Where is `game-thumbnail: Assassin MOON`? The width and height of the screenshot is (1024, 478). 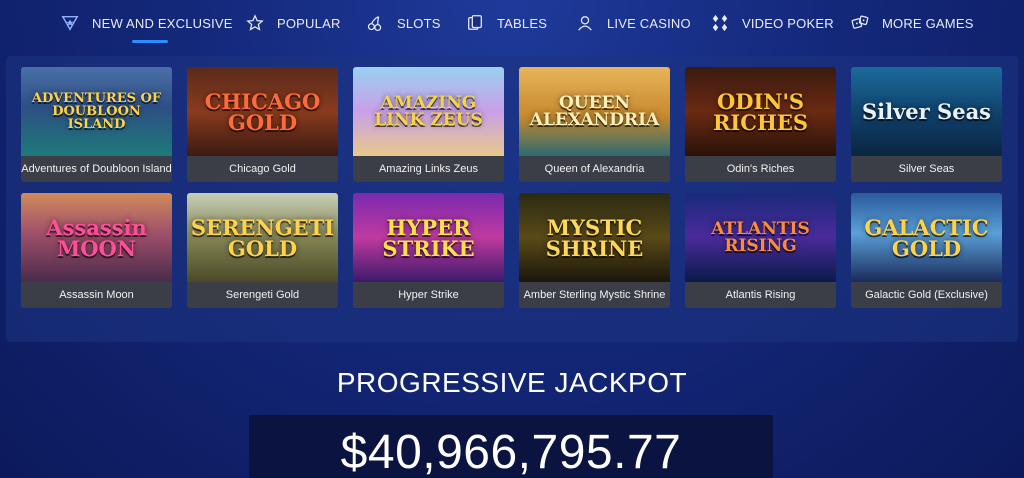
game-thumbnail: Assassin MOON is located at coordinates (96, 237).